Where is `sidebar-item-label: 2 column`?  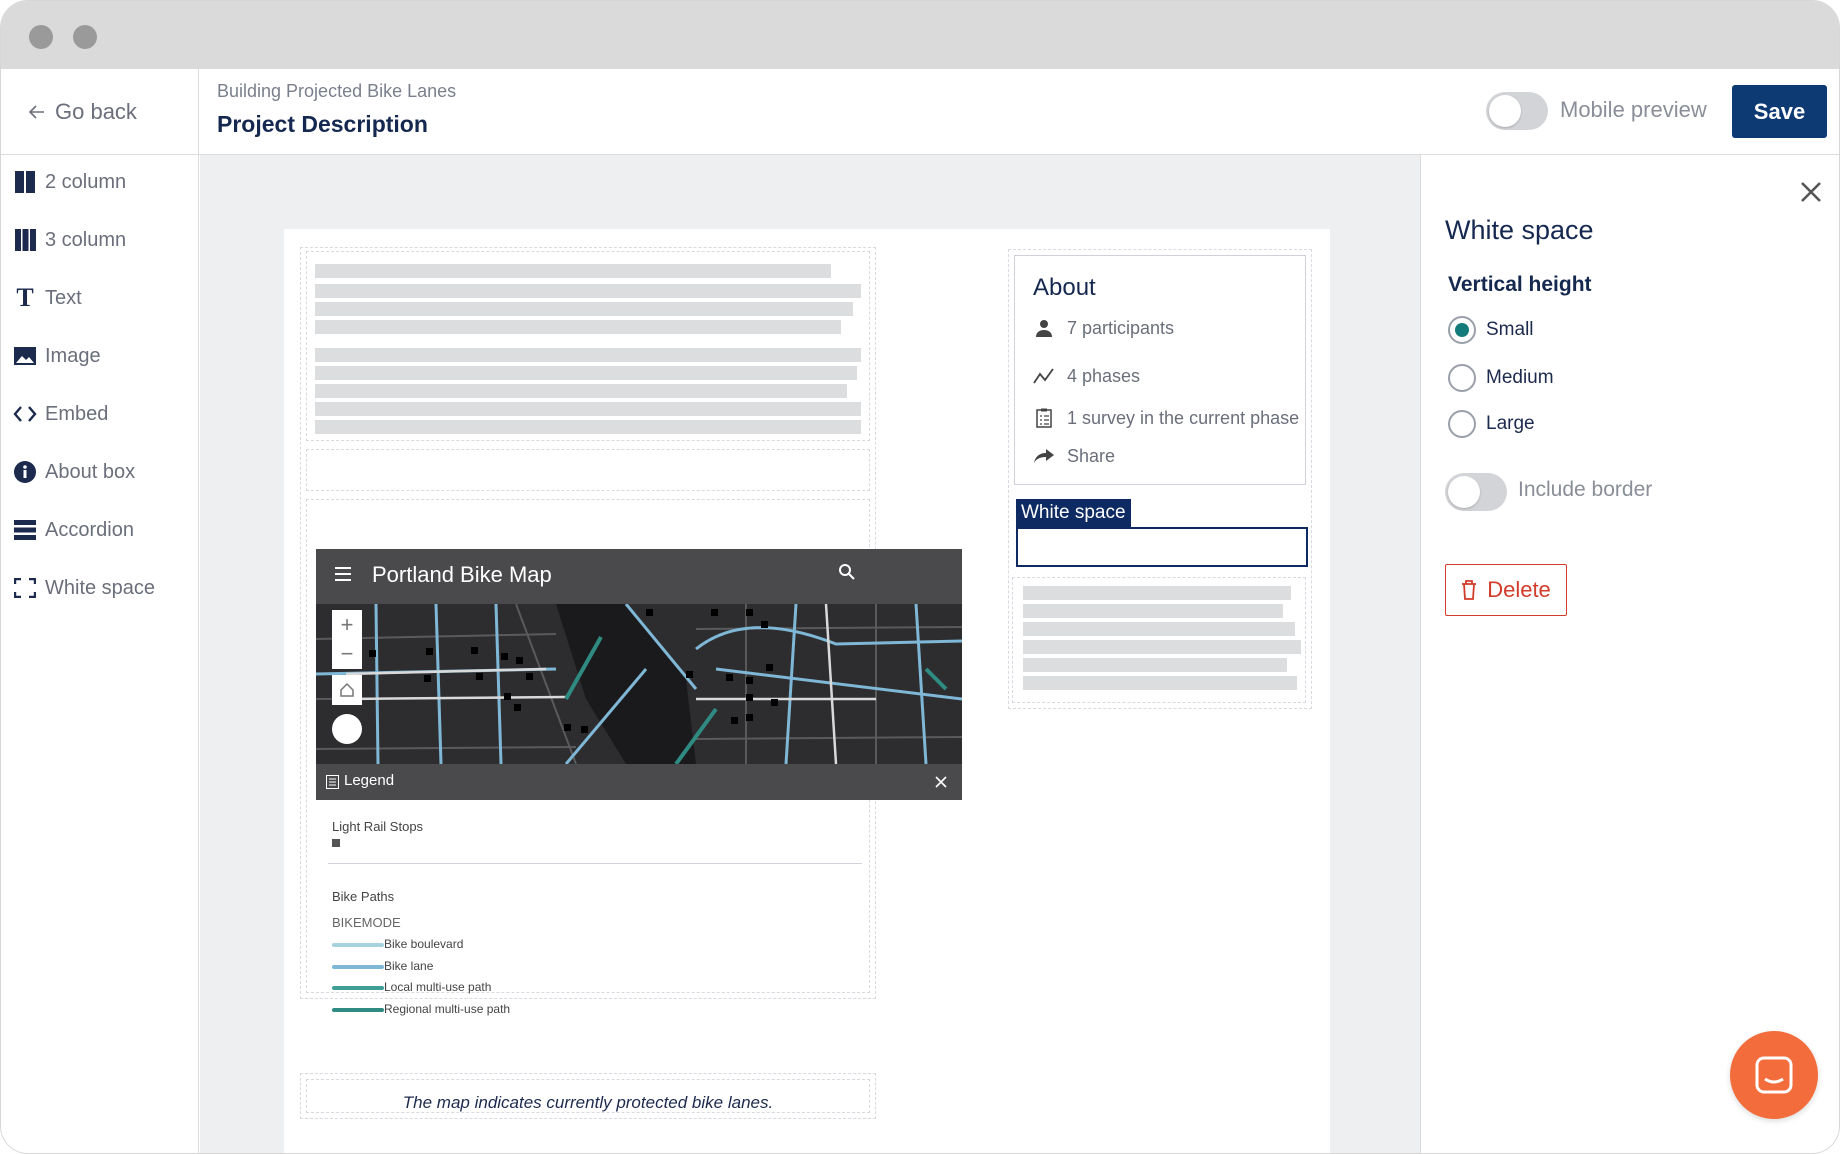
sidebar-item-label: 2 column is located at coordinates (86, 181).